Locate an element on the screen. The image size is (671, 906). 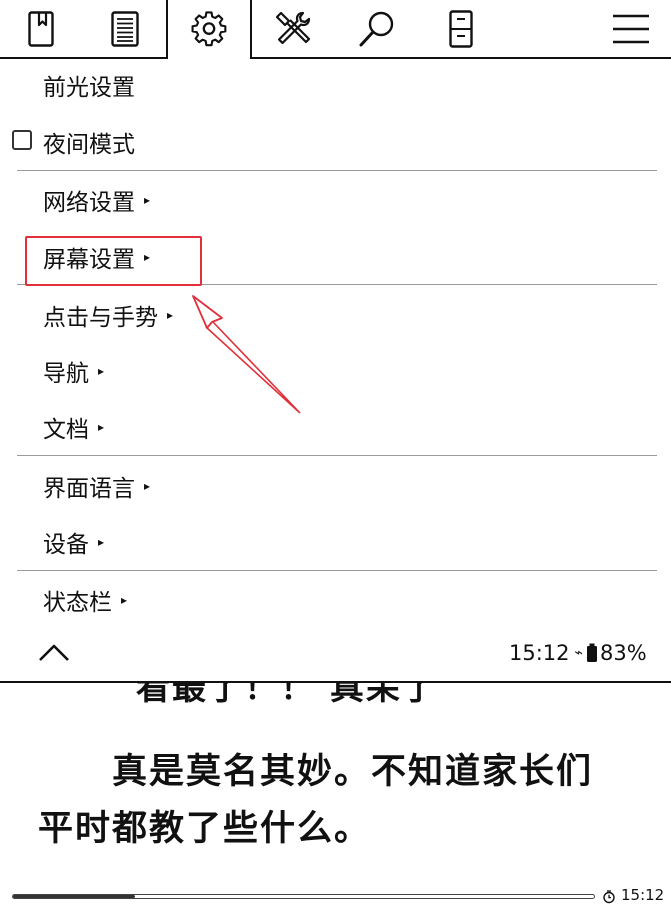
menu-item-device: 设备 ▸ is located at coordinates (73, 542).